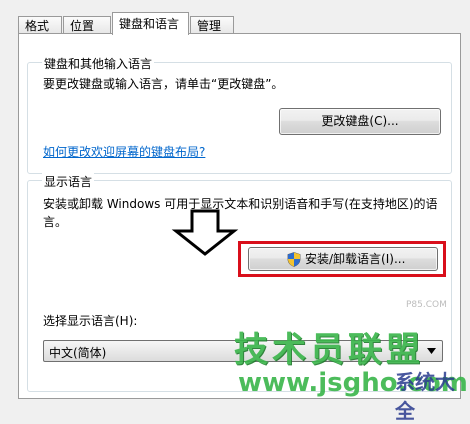  Describe the element at coordinates (68, 181) in the screenshot. I see `display-language-group-title: 显示语言` at that location.